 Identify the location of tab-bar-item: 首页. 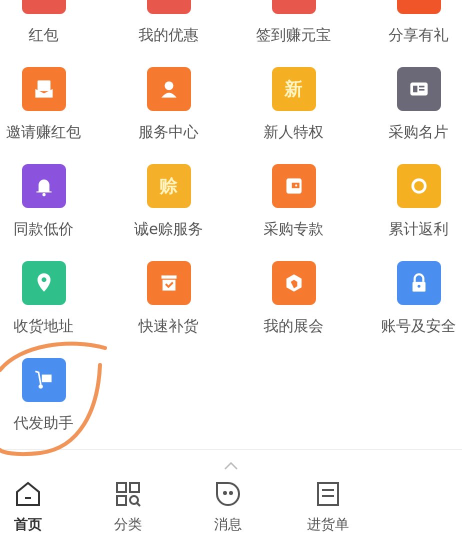
(28, 507).